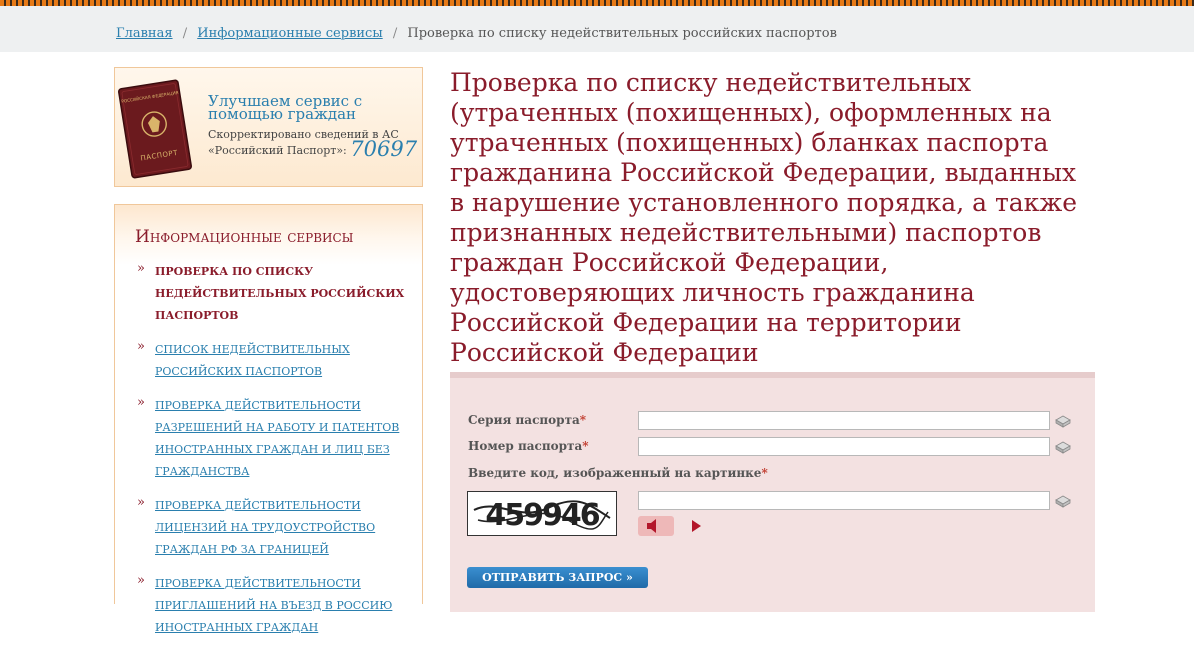 This screenshot has width=1194, height=650. Describe the element at coordinates (289, 33) in the screenshot. I see `breadcrumb-services-link: Информационные сервисы` at that location.